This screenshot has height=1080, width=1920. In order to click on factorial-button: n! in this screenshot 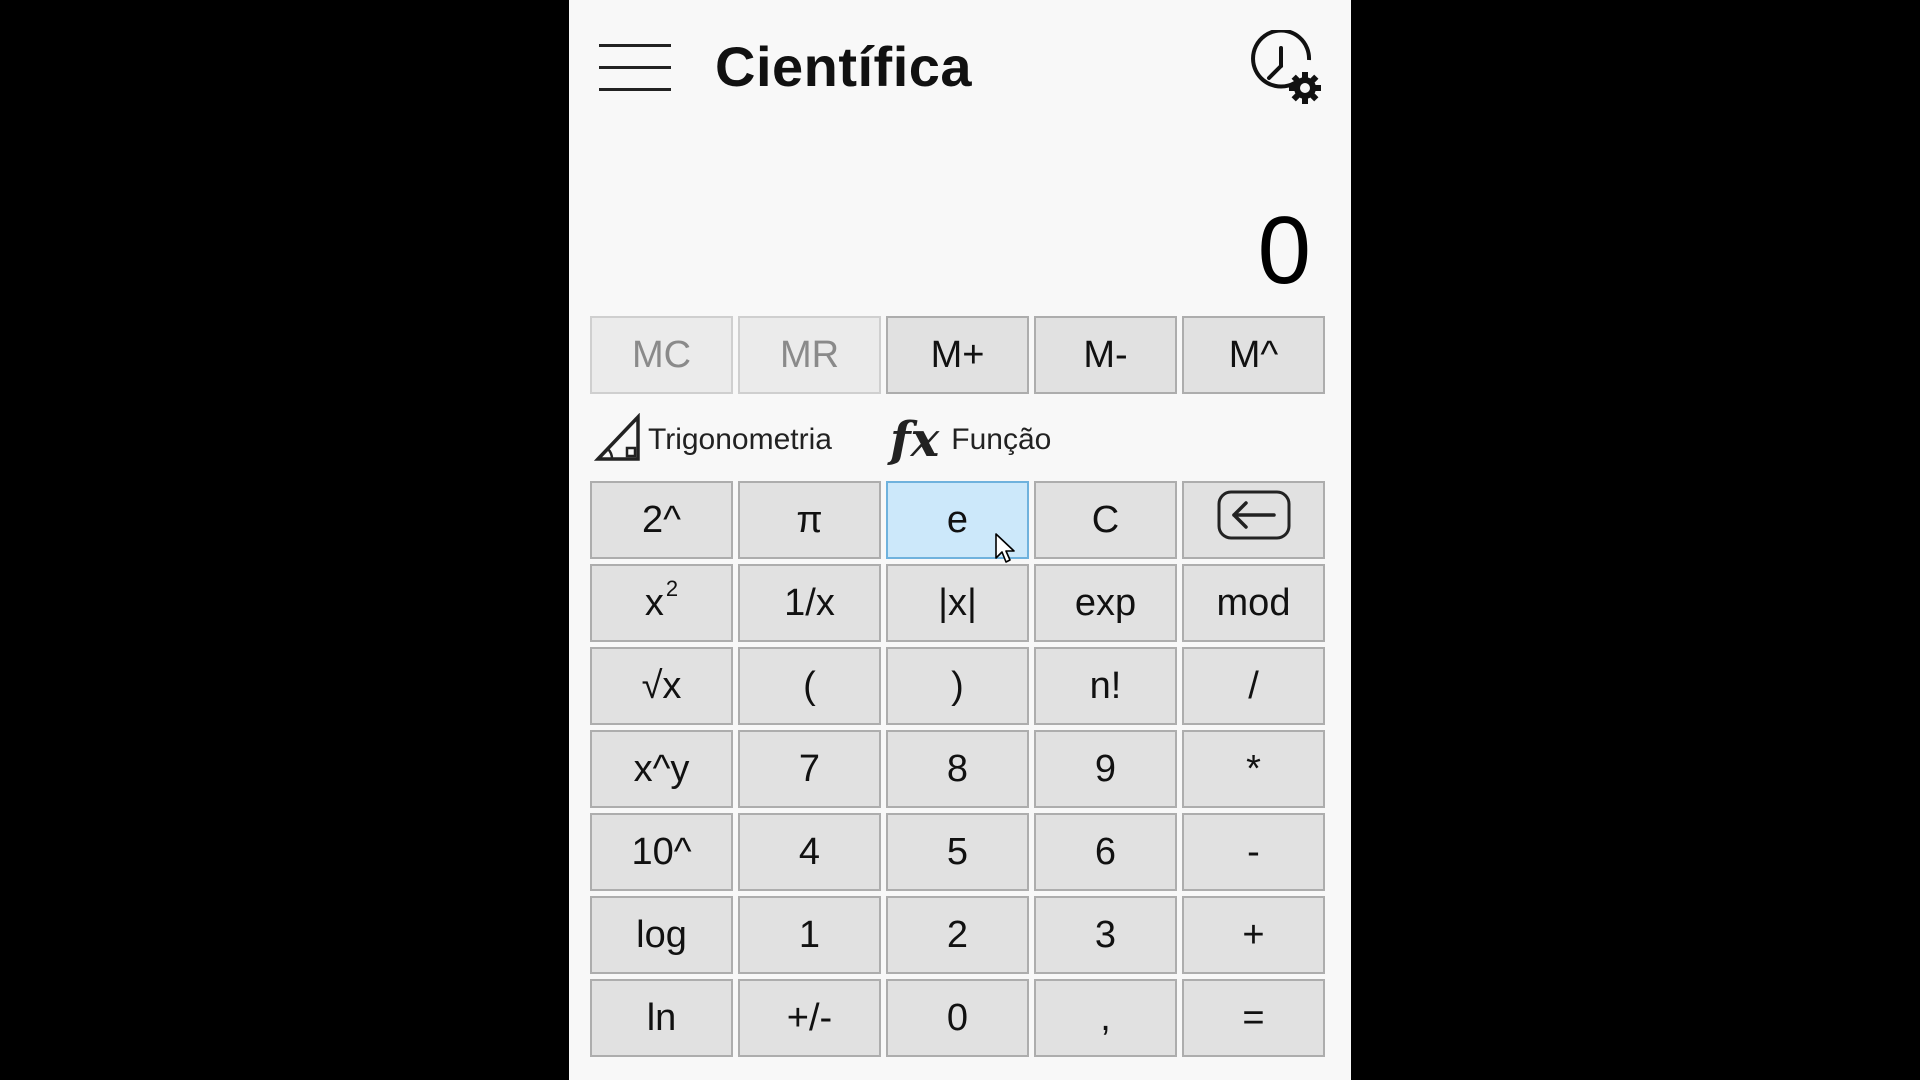, I will do `click(1105, 686)`.